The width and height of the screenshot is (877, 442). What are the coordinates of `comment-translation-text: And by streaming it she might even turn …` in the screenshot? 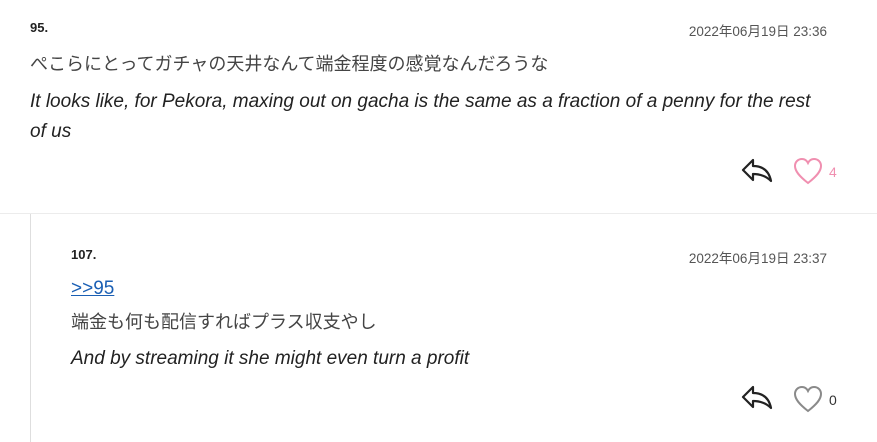 It's located at (270, 358).